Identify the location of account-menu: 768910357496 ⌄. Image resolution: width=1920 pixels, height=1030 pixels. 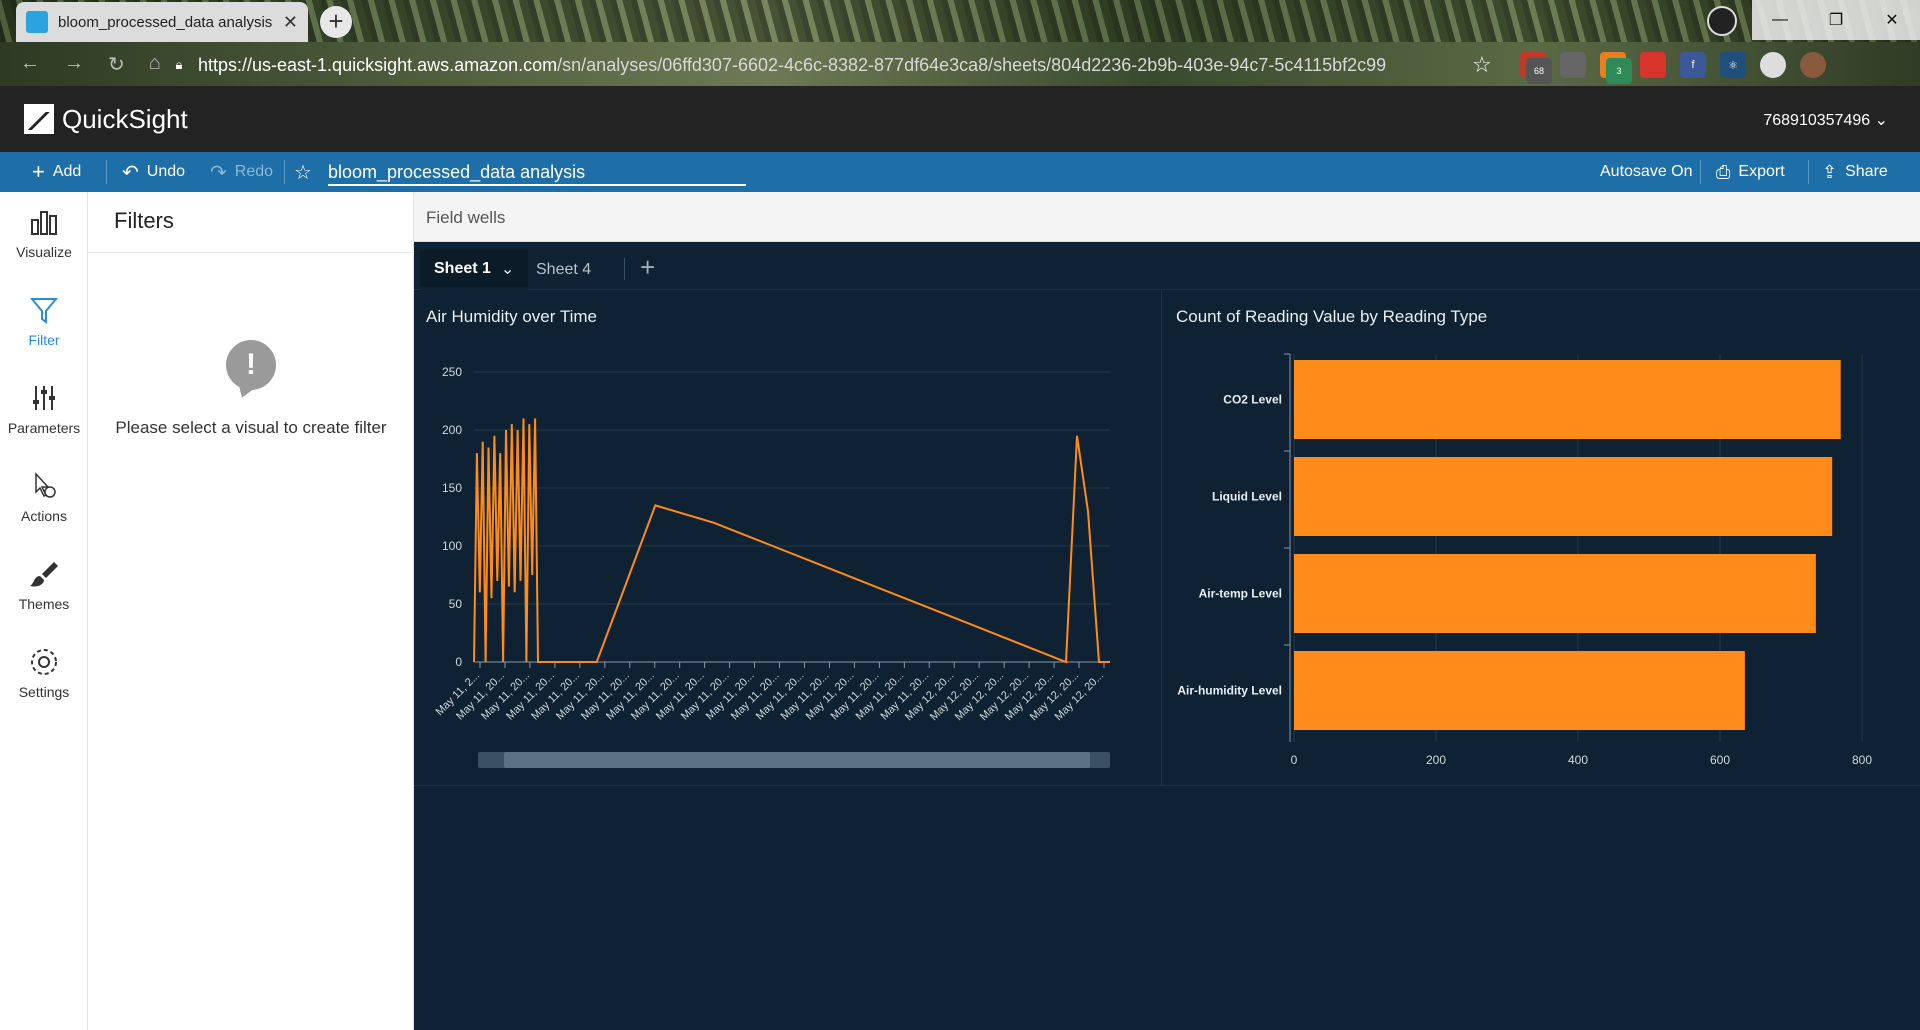
(1825, 120).